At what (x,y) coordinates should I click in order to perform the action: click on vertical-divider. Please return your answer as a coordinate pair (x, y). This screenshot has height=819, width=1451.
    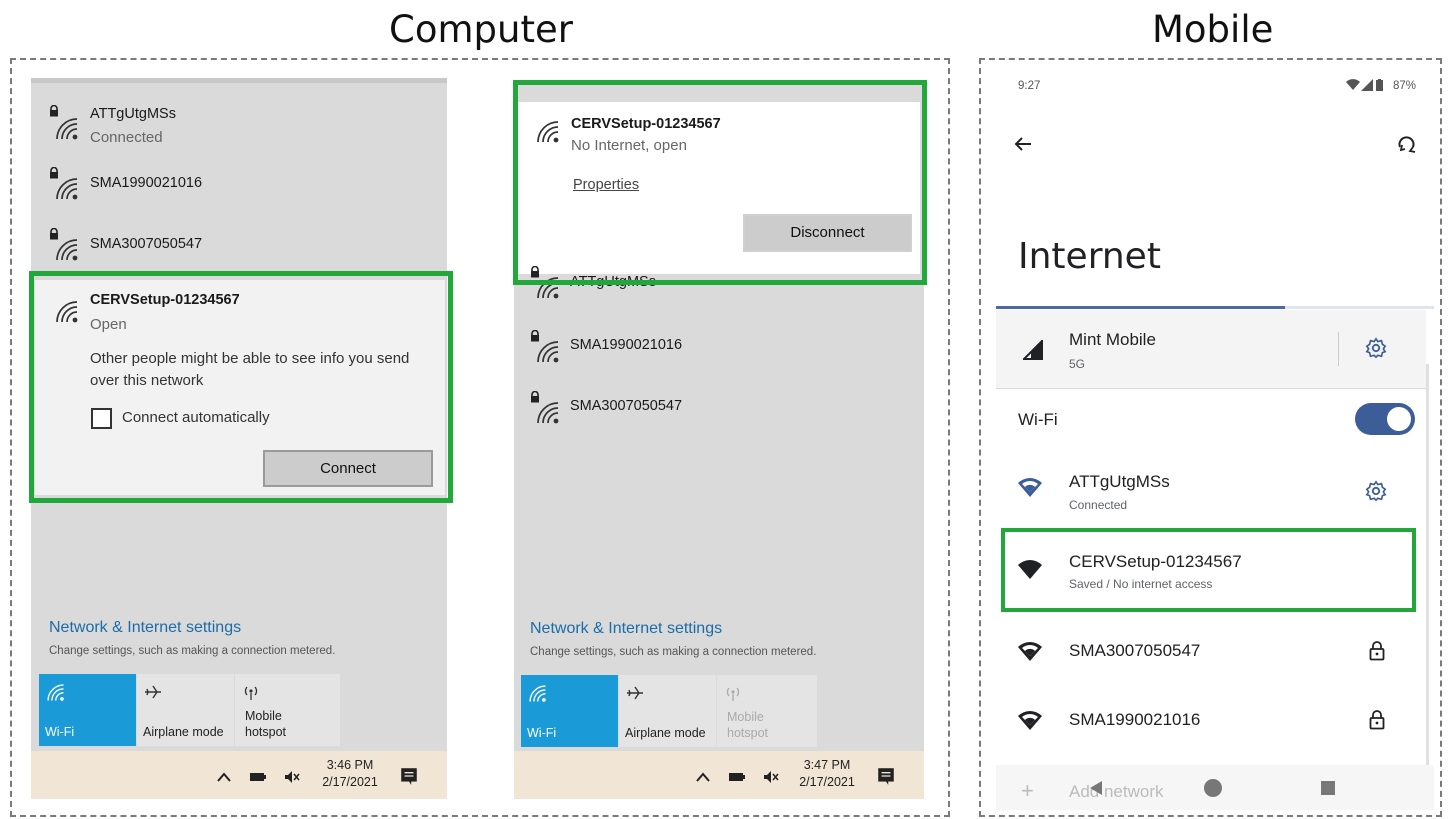
    Looking at the image, I should click on (1338, 349).